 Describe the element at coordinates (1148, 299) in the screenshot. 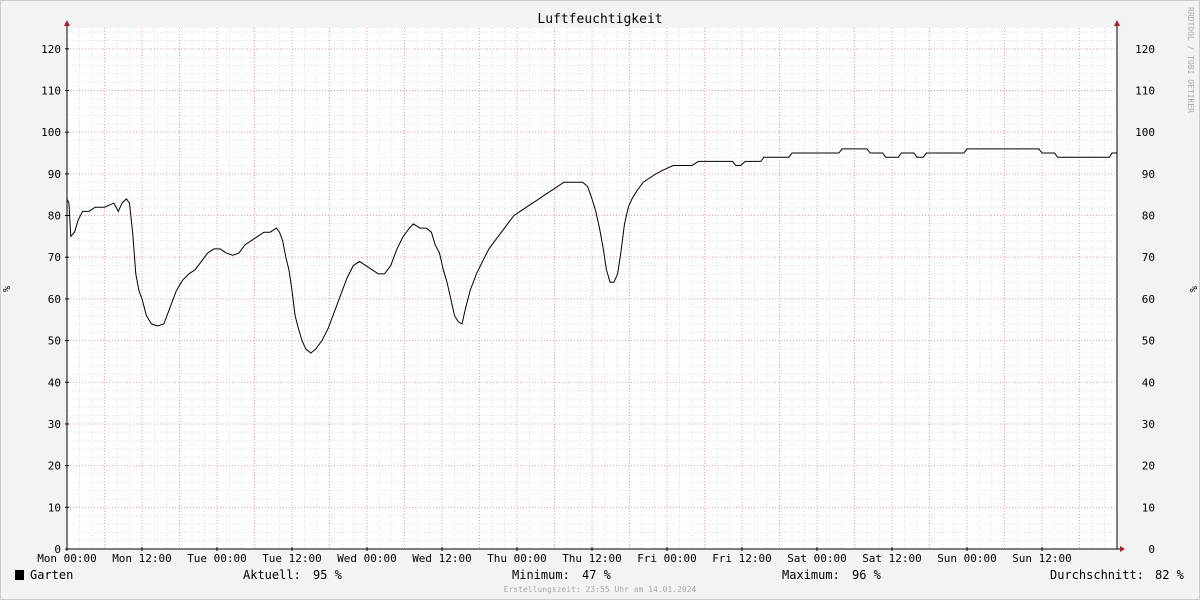

I see `y-tick-label-right: 60` at that location.